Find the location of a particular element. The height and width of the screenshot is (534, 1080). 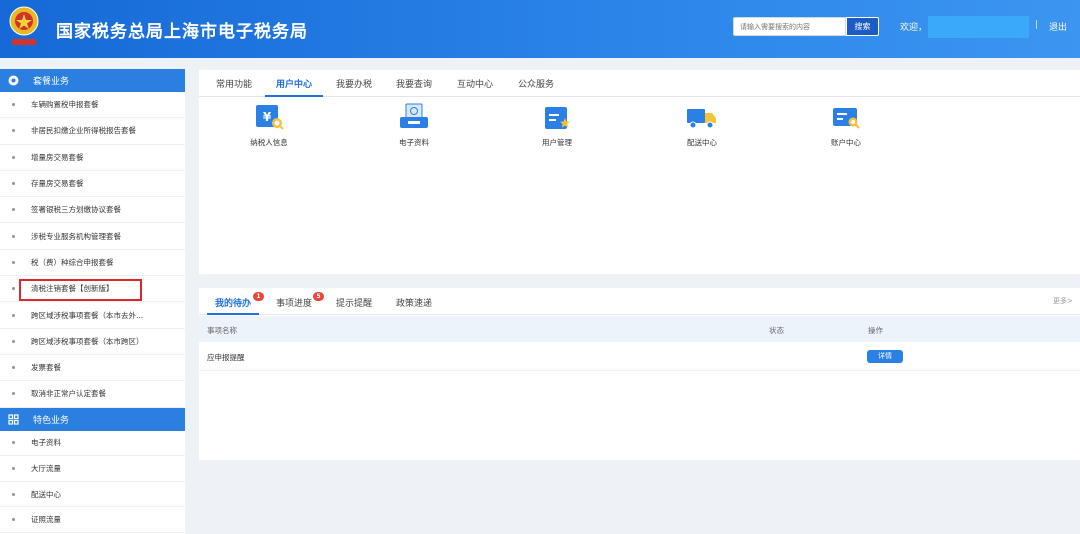

tab-interaction: 互动中心 is located at coordinates (475, 83).